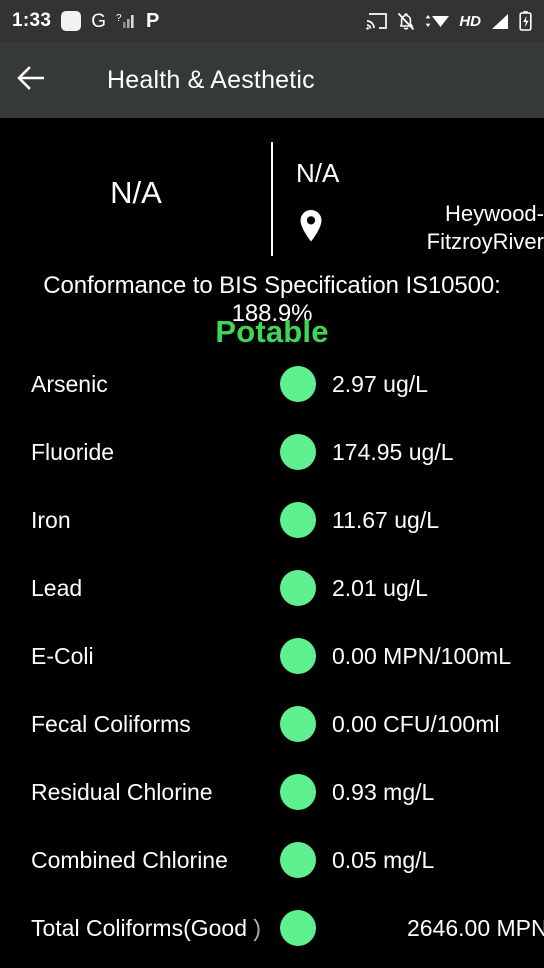 Image resolution: width=544 pixels, height=968 pixels. I want to click on parameter-value: 2646.00 MPN/, so click(475, 927).